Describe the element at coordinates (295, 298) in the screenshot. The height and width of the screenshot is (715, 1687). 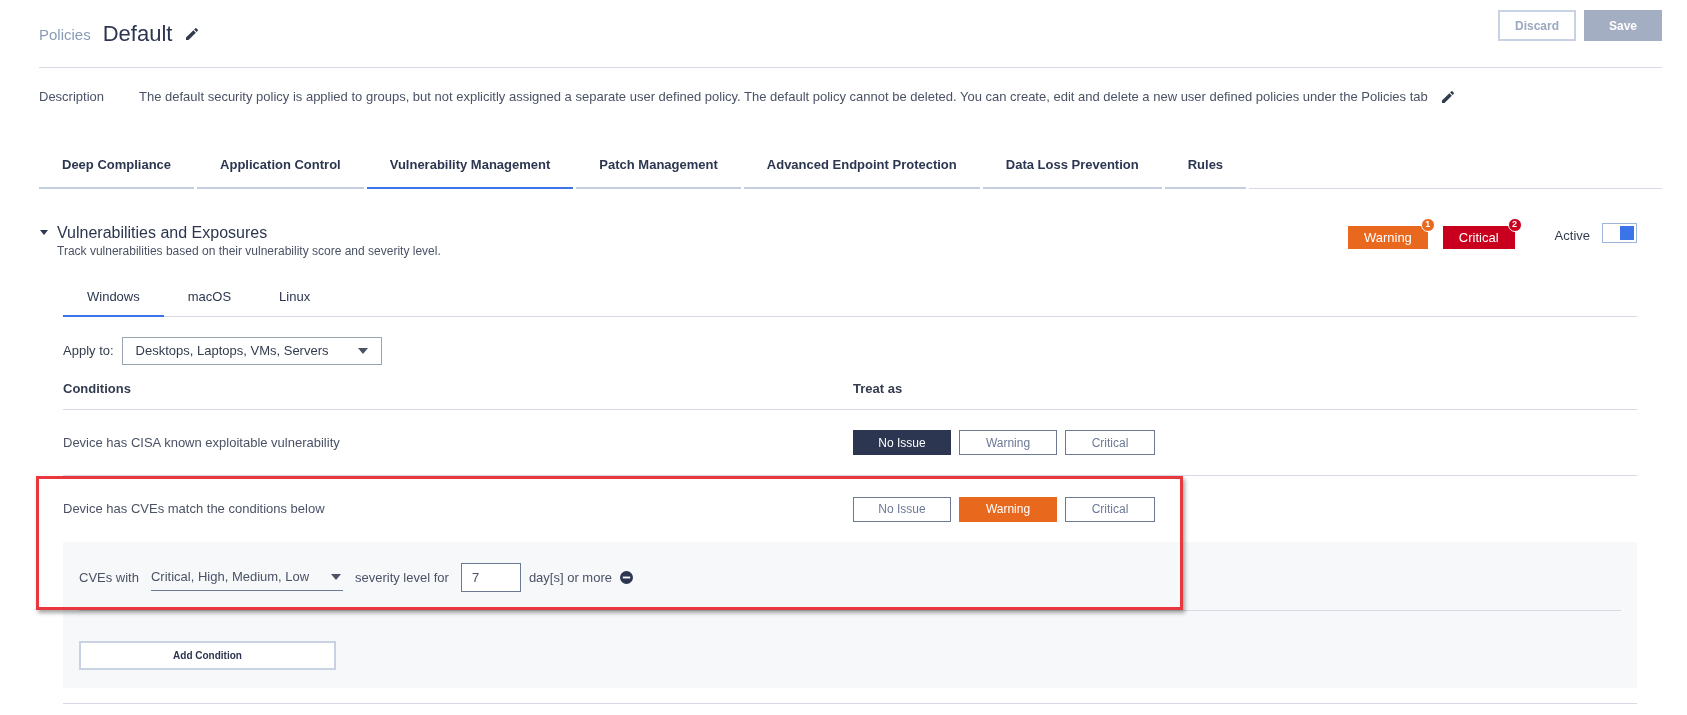
I see `os-tab: Linux` at that location.